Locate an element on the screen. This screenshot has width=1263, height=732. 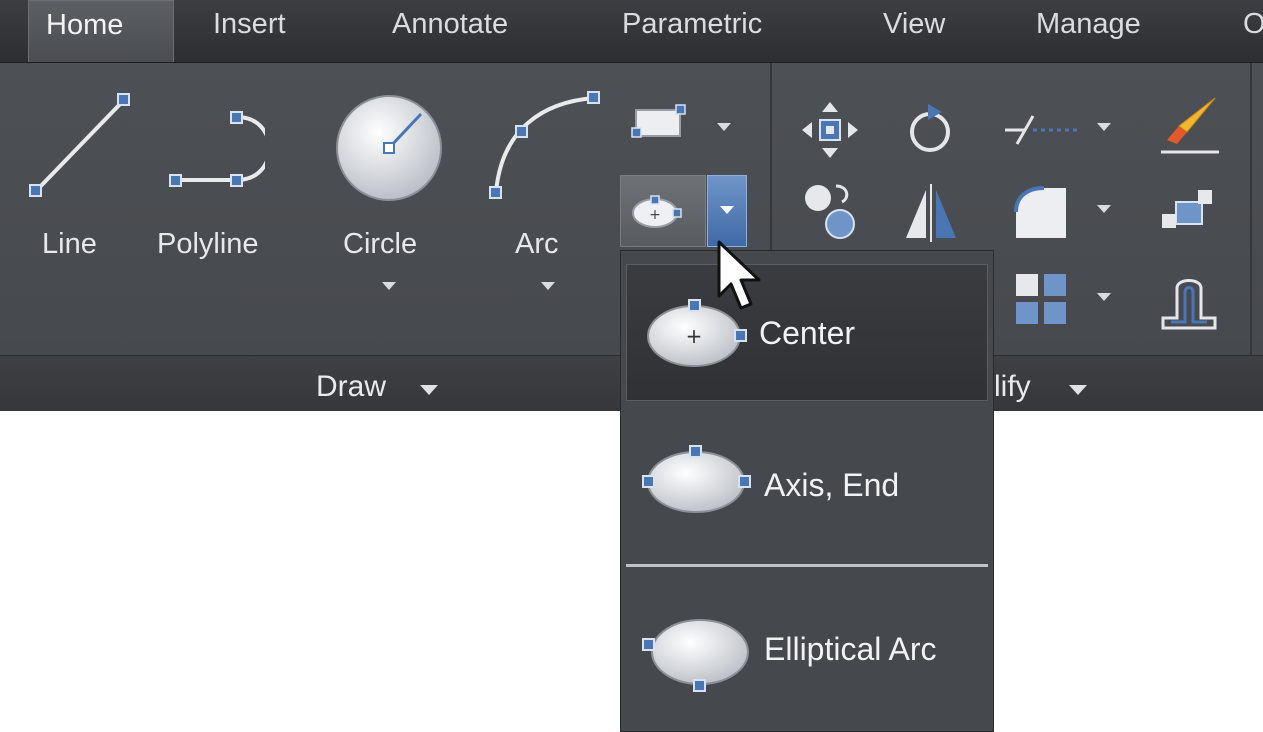
tab-view: View is located at coordinates (914, 24).